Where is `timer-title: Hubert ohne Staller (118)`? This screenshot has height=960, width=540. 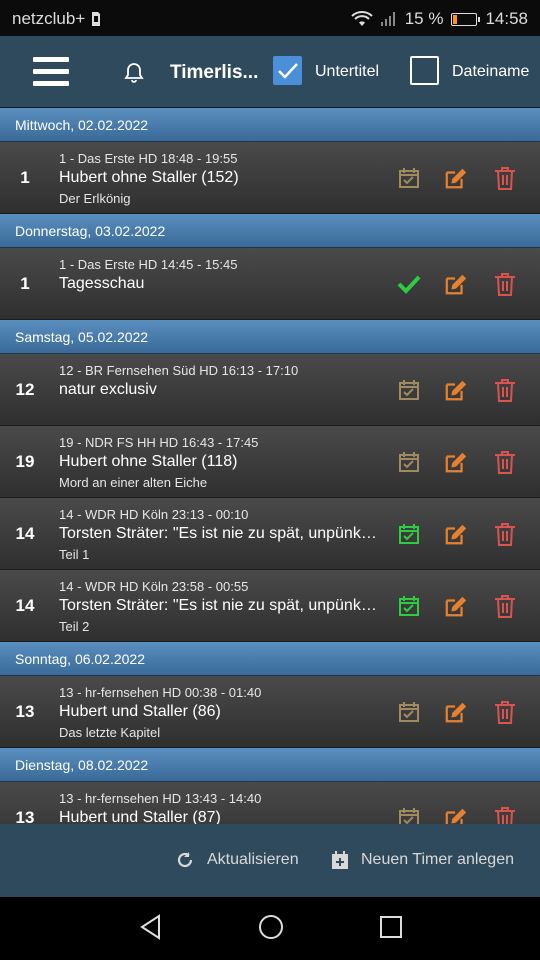
timer-title: Hubert ohne Staller (118) is located at coordinates (148, 461).